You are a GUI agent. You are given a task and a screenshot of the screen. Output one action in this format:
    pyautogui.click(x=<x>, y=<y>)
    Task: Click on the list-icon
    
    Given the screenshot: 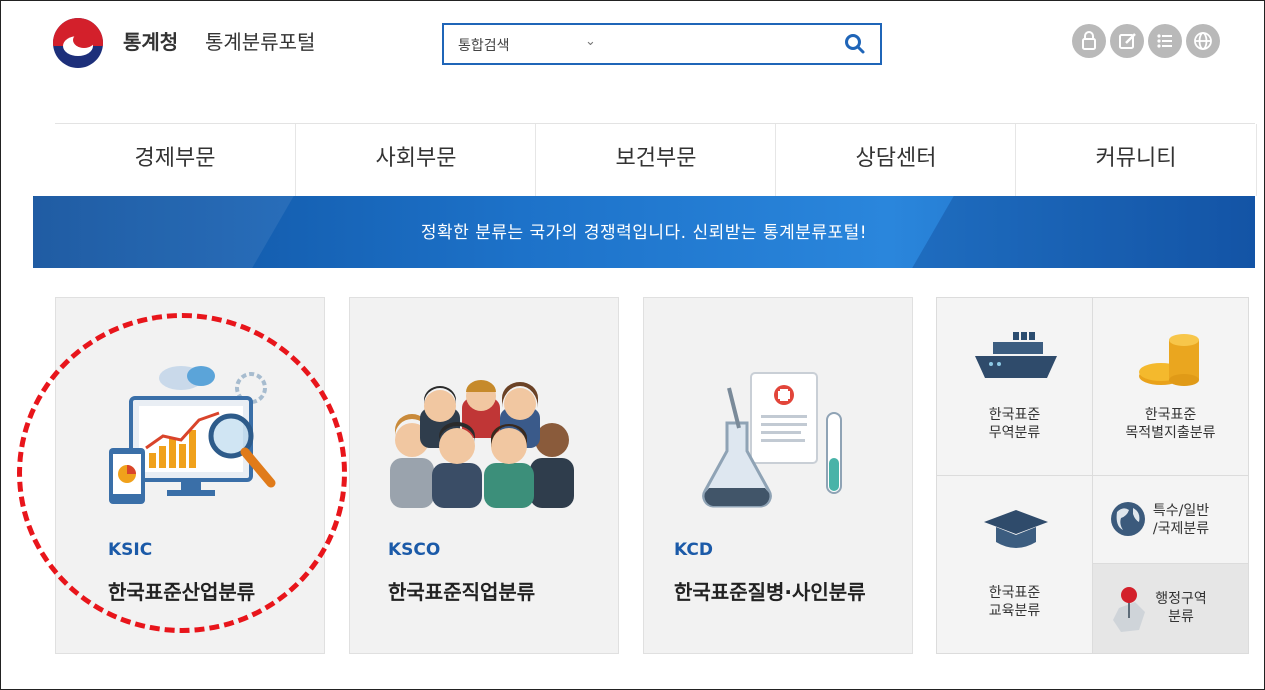 What is the action you would take?
    pyautogui.click(x=1165, y=41)
    